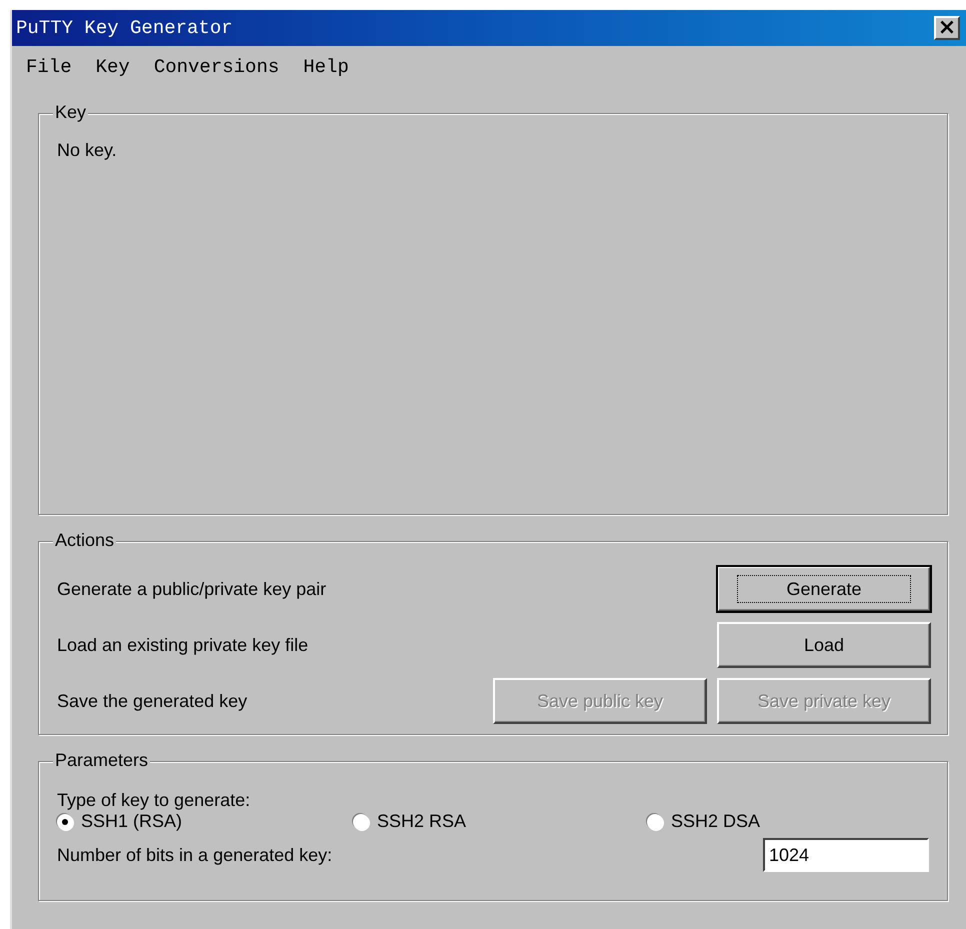  I want to click on window-title: PuTTY Key Generator, so click(124, 28).